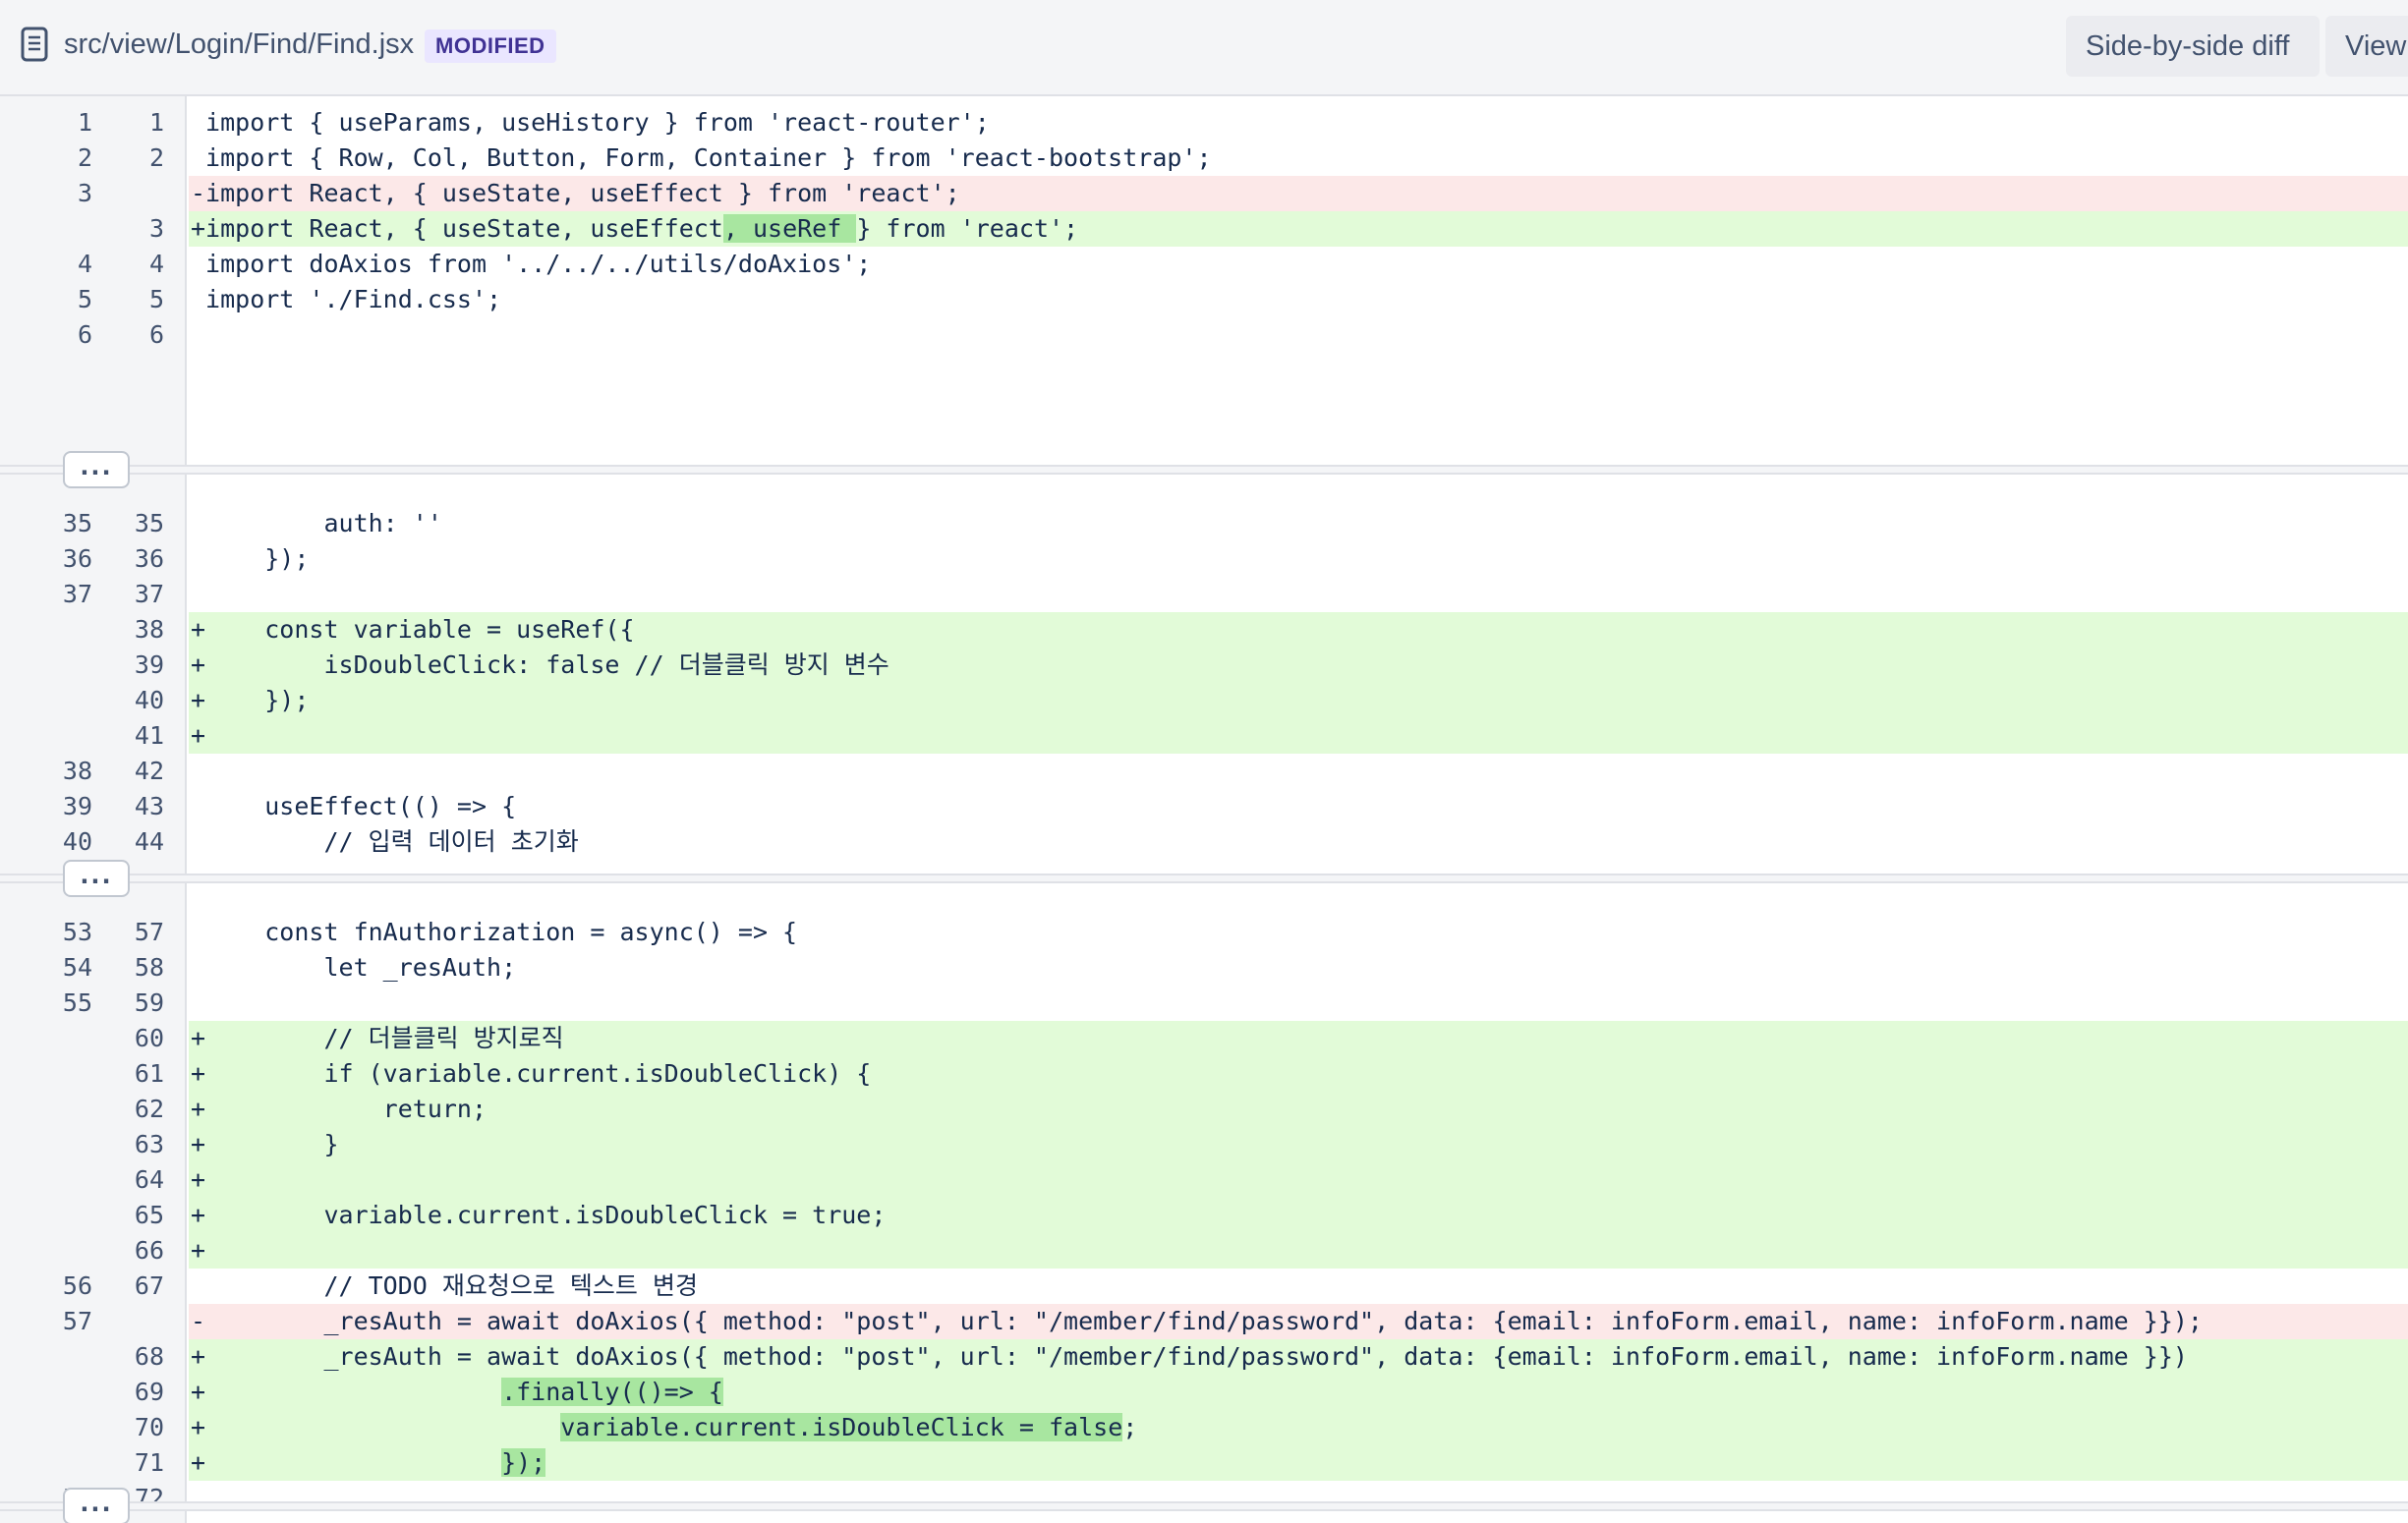  What do you see at coordinates (1204, 594) in the screenshot?
I see `context-line: 37 37` at bounding box center [1204, 594].